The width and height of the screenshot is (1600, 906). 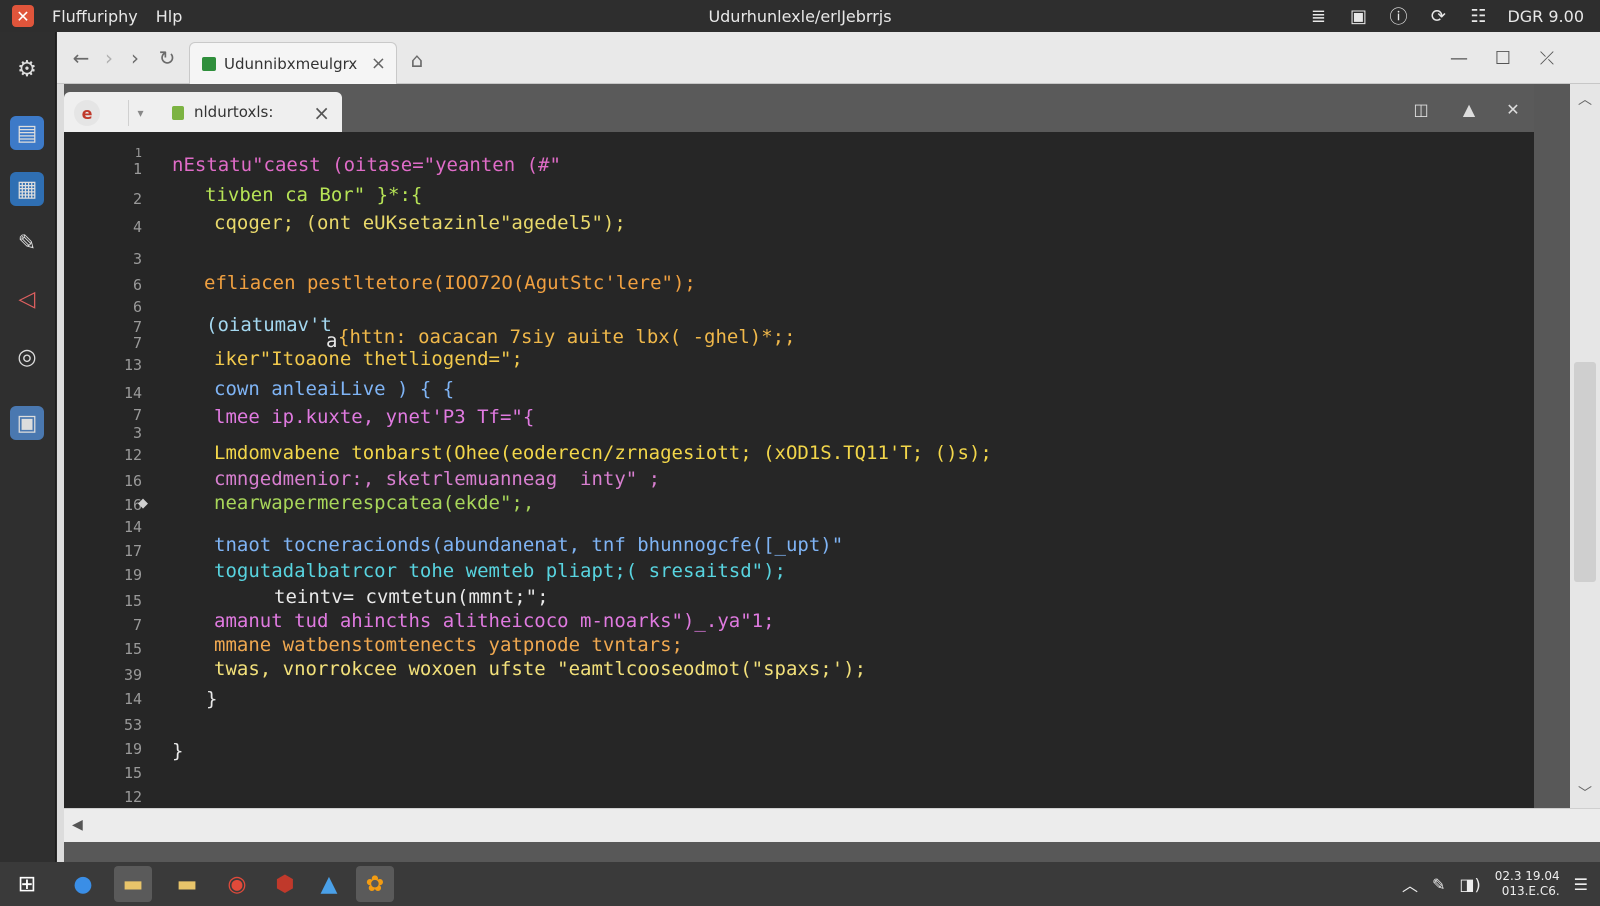 What do you see at coordinates (133, 884) in the screenshot?
I see `file-explorer-icon: ▬` at bounding box center [133, 884].